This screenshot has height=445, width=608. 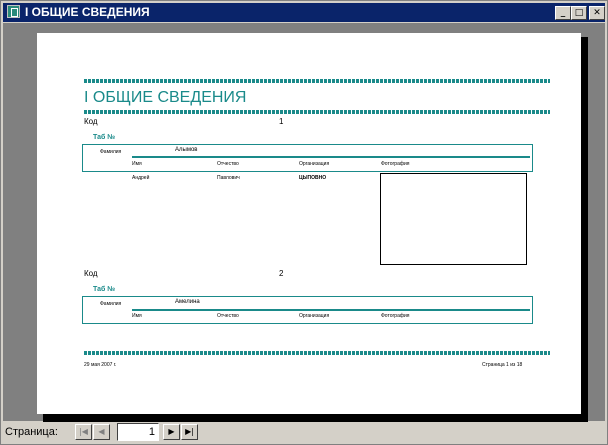 I want to click on patronymic-value: Павлович, so click(x=228, y=178).